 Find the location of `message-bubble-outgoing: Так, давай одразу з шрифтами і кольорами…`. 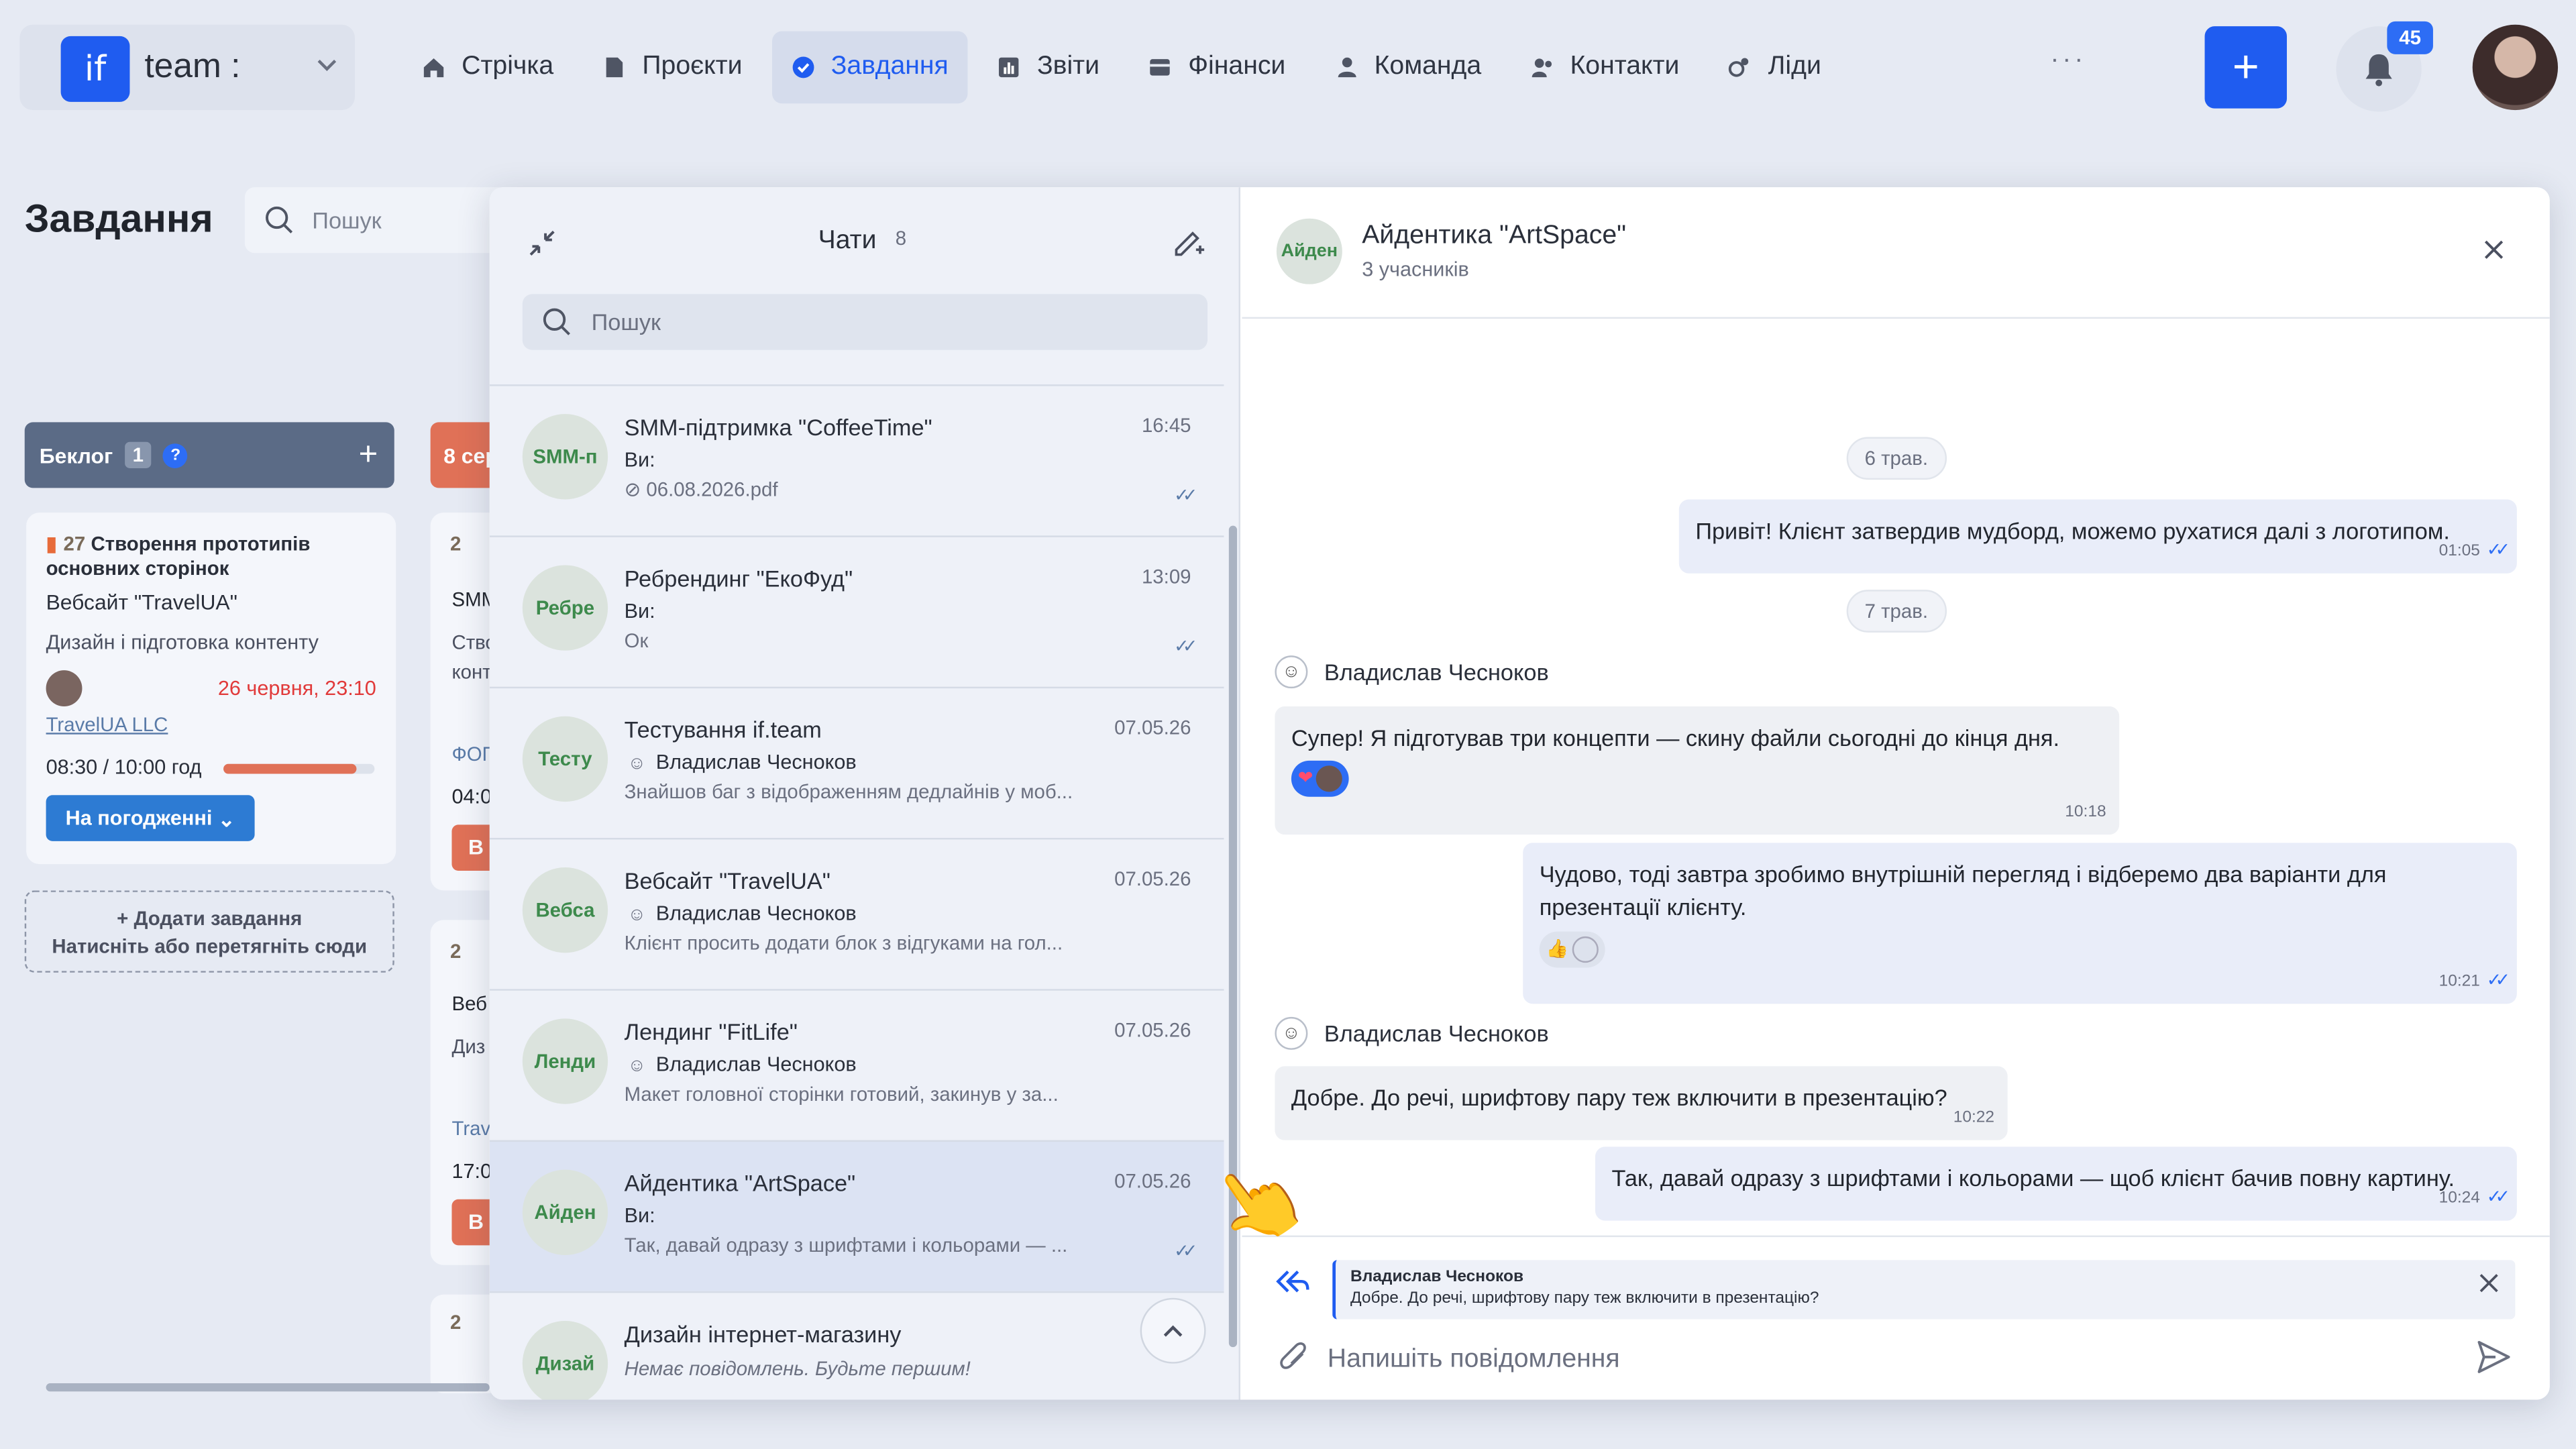

message-bubble-outgoing: Так, давай одразу з шрифтами і кольорами… is located at coordinates (2056, 1183).